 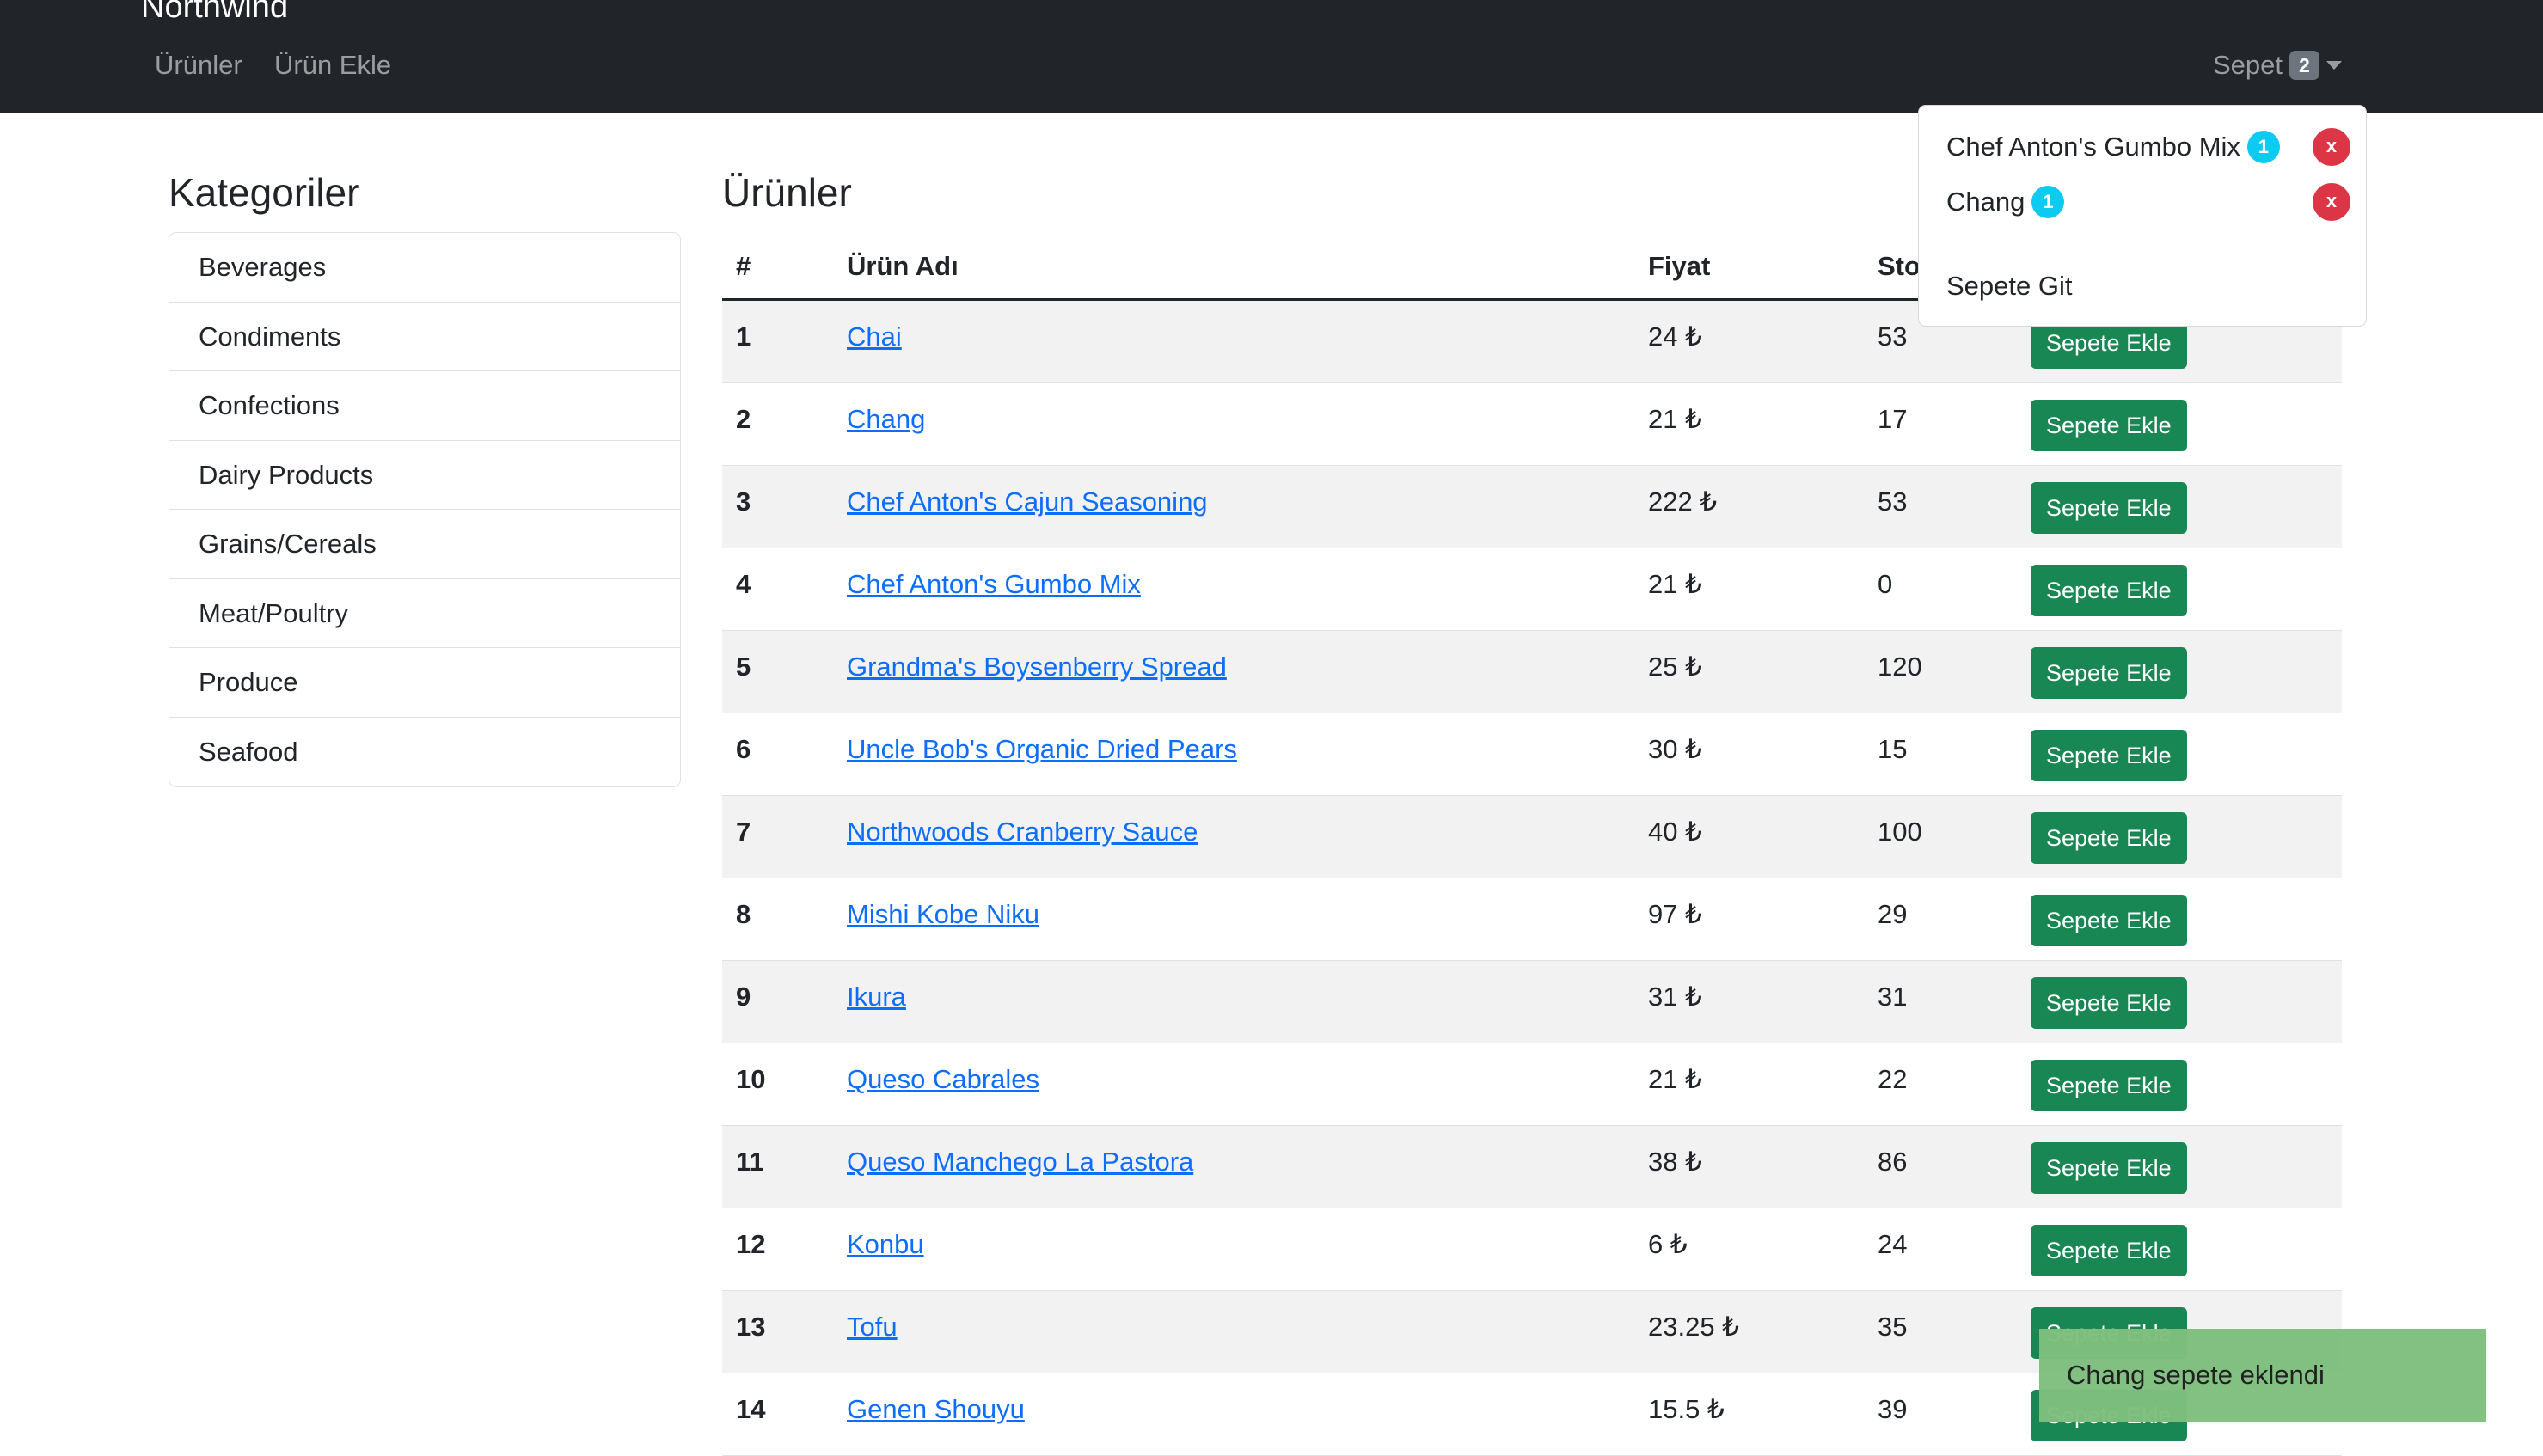 What do you see at coordinates (1020, 1162) in the screenshot?
I see `product-name-link: Queso Manchego La Pastora` at bounding box center [1020, 1162].